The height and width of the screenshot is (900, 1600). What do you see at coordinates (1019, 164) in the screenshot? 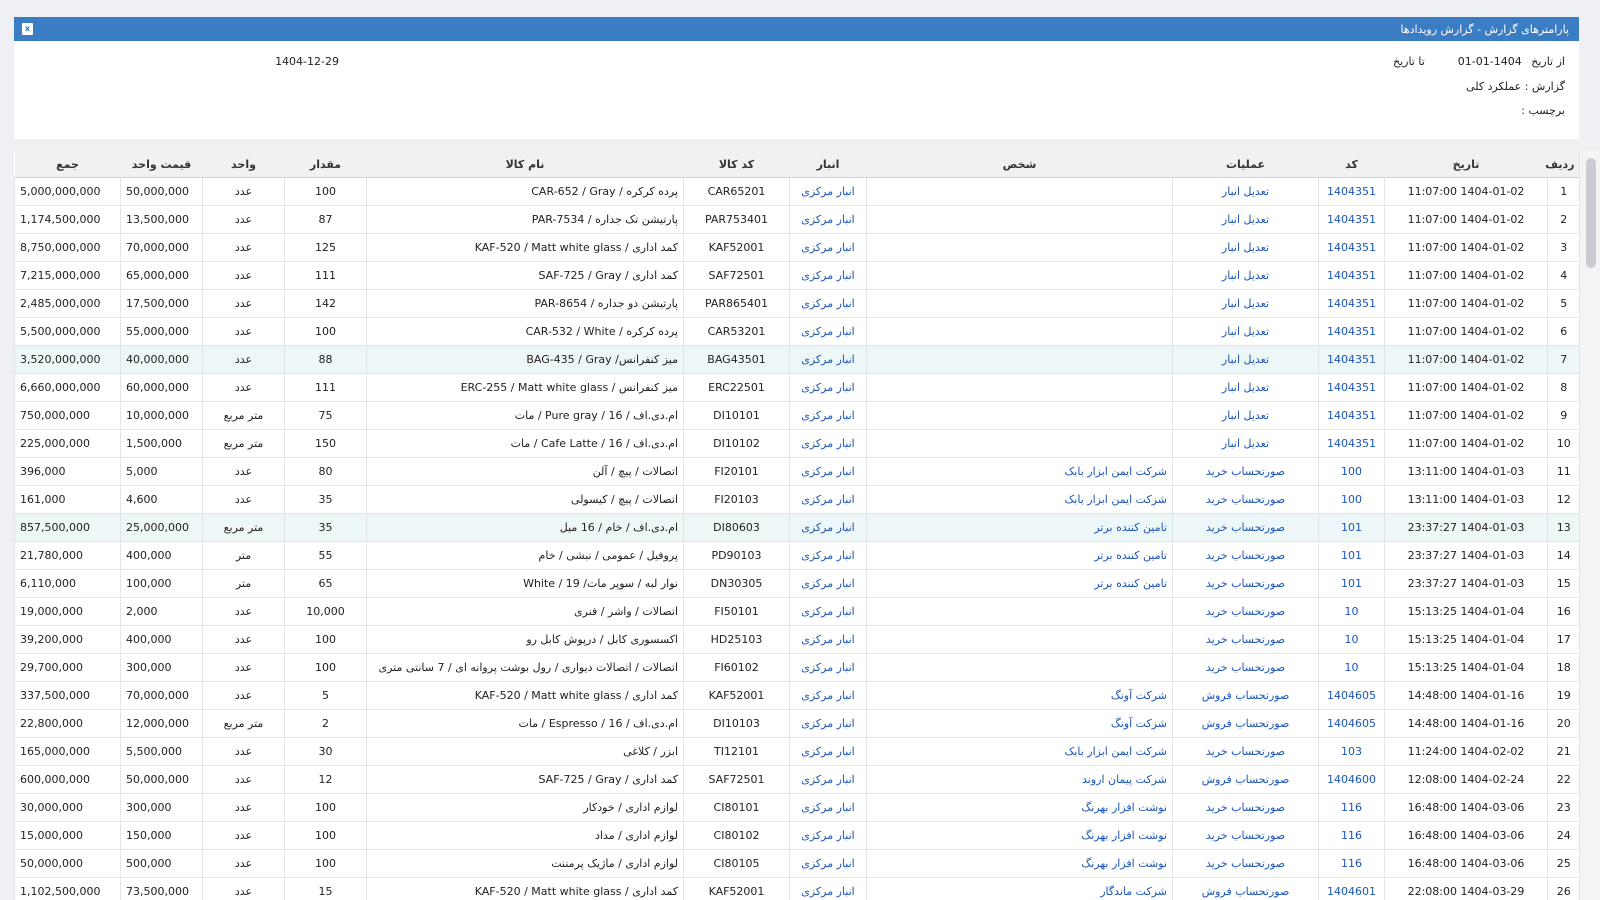
I see `column-header-person: شخص` at bounding box center [1019, 164].